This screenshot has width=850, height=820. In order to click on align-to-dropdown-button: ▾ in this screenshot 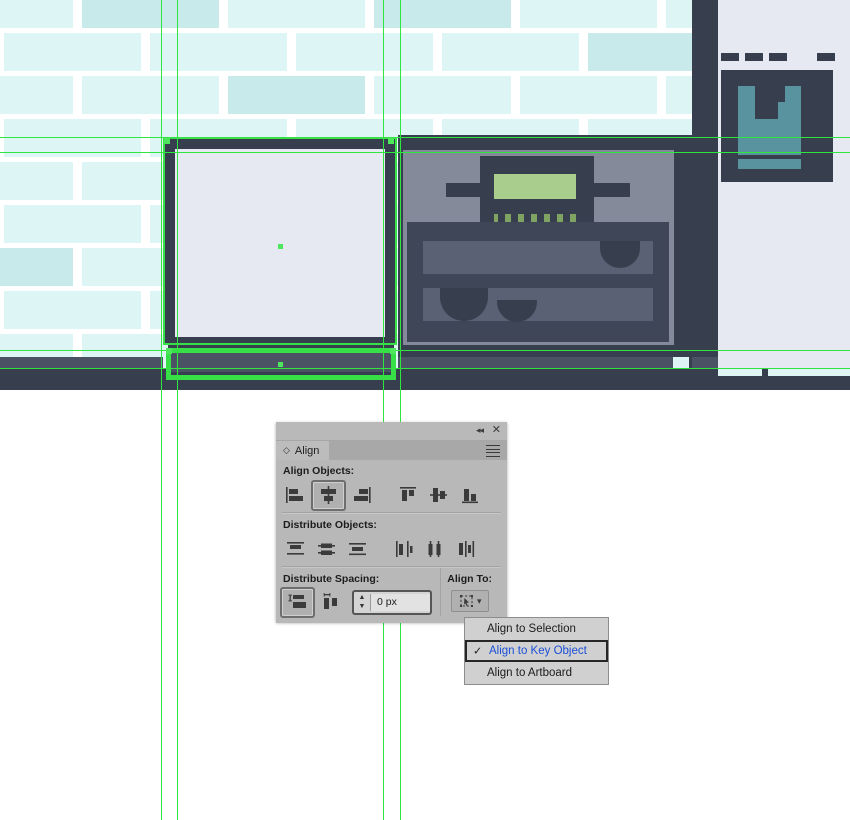, I will do `click(470, 601)`.